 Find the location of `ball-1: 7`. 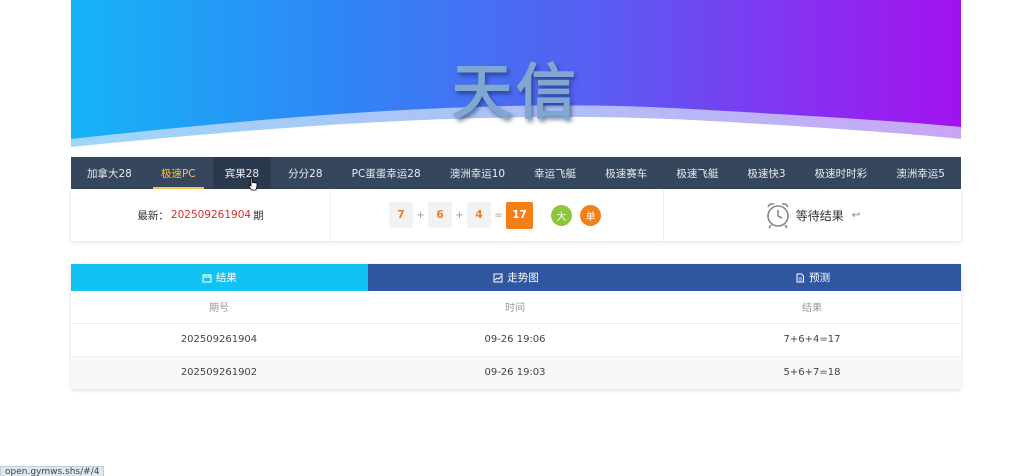

ball-1: 7 is located at coordinates (401, 215).